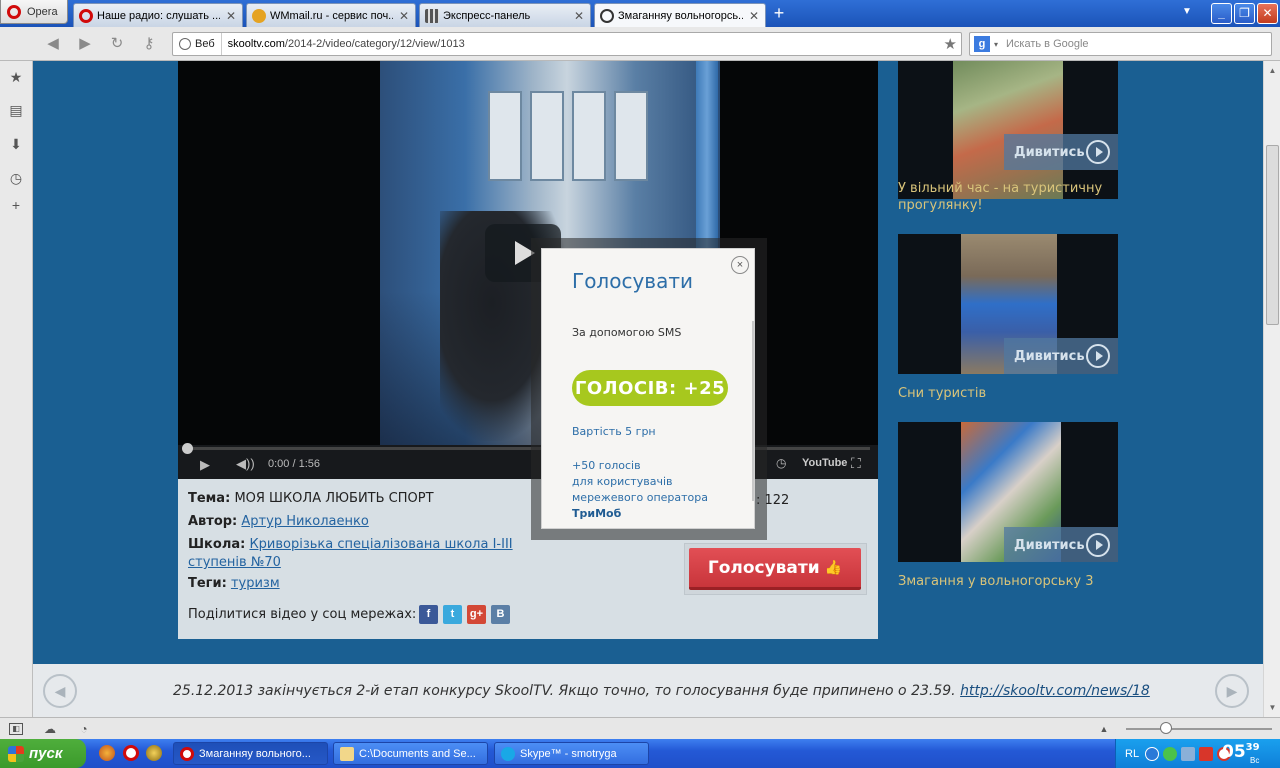  I want to click on related-video-title: Змагання у вольногорську 3, so click(1008, 581).